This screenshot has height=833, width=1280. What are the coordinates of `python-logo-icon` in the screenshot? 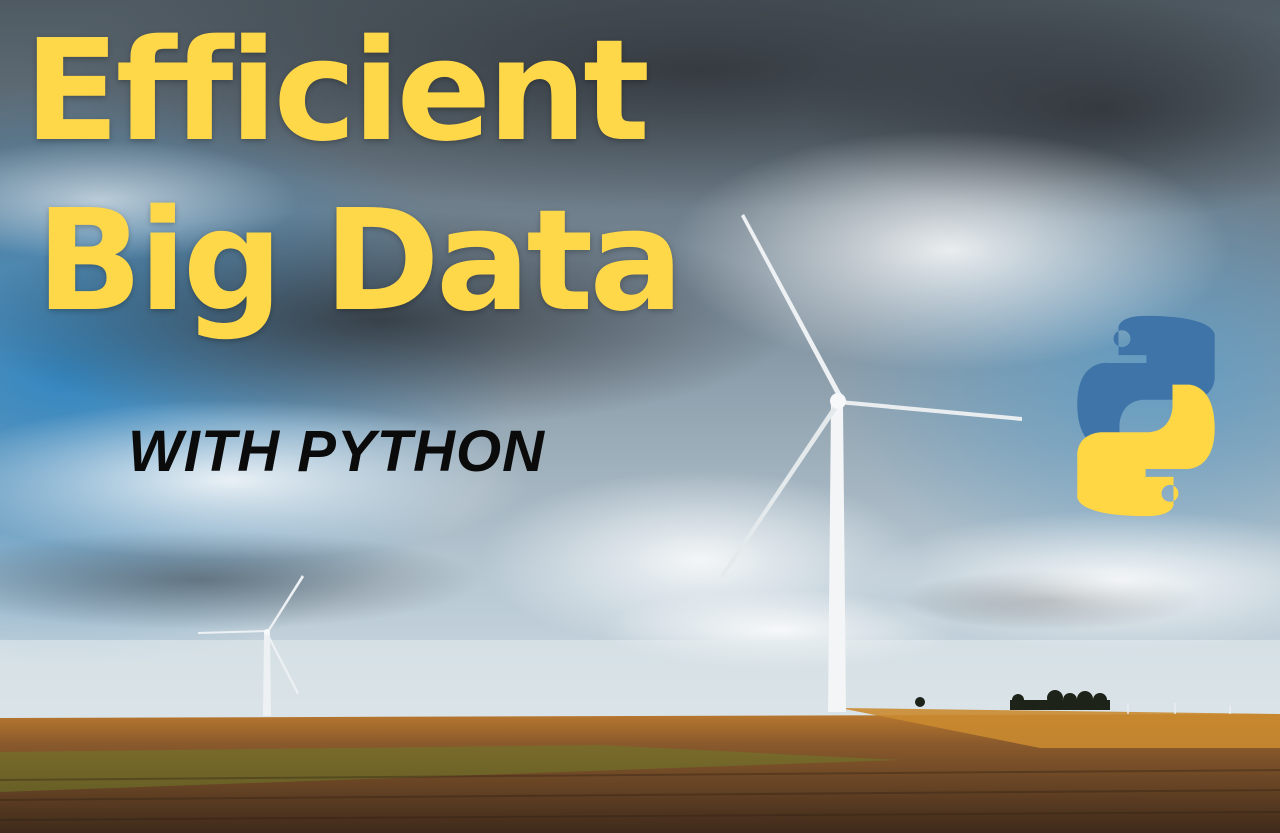 It's located at (1146, 416).